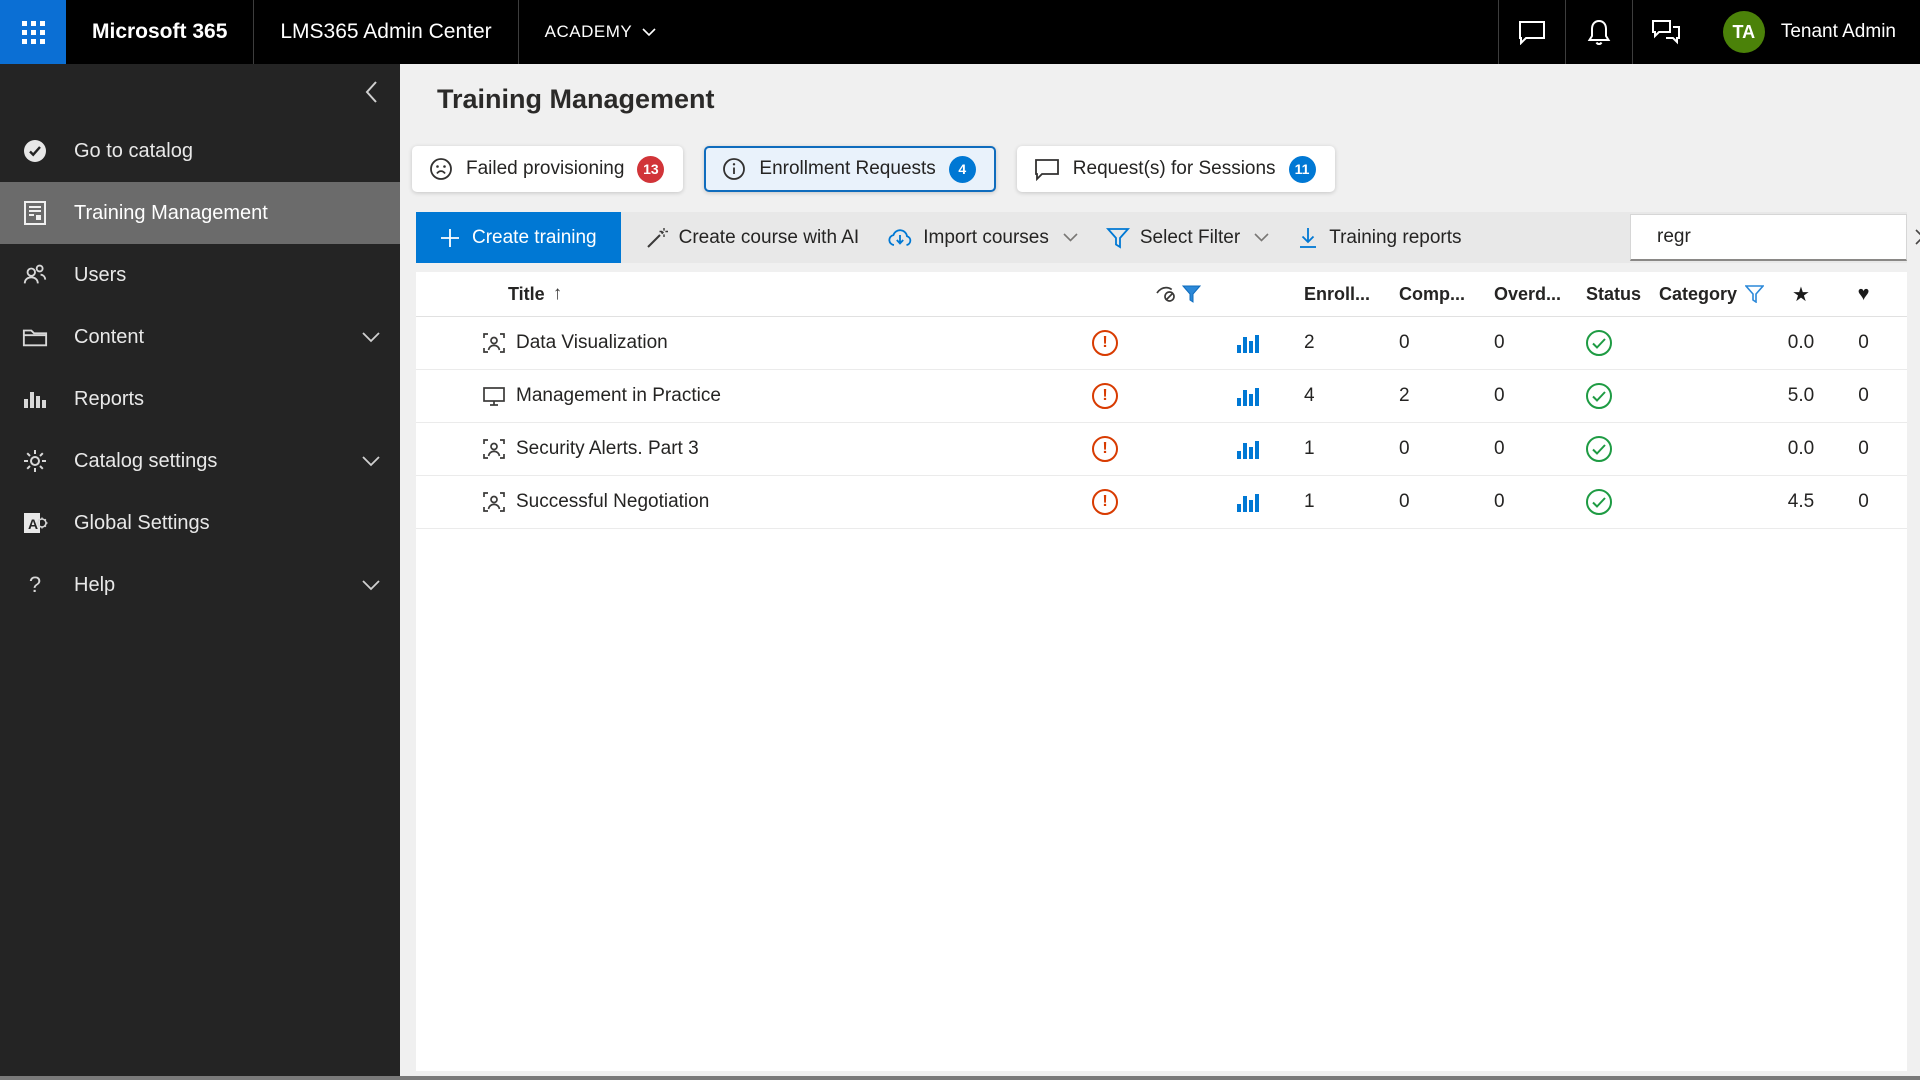 The height and width of the screenshot is (1080, 1920). What do you see at coordinates (450, 237) in the screenshot?
I see `plus-icon` at bounding box center [450, 237].